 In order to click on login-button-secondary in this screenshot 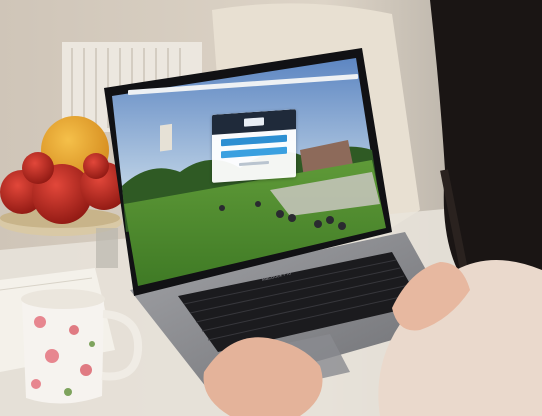, I will do `click(254, 152)`.